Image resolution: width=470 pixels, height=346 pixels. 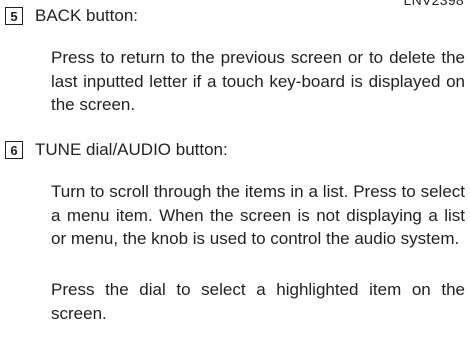 I want to click on item-number-badge: 5, so click(x=14, y=16).